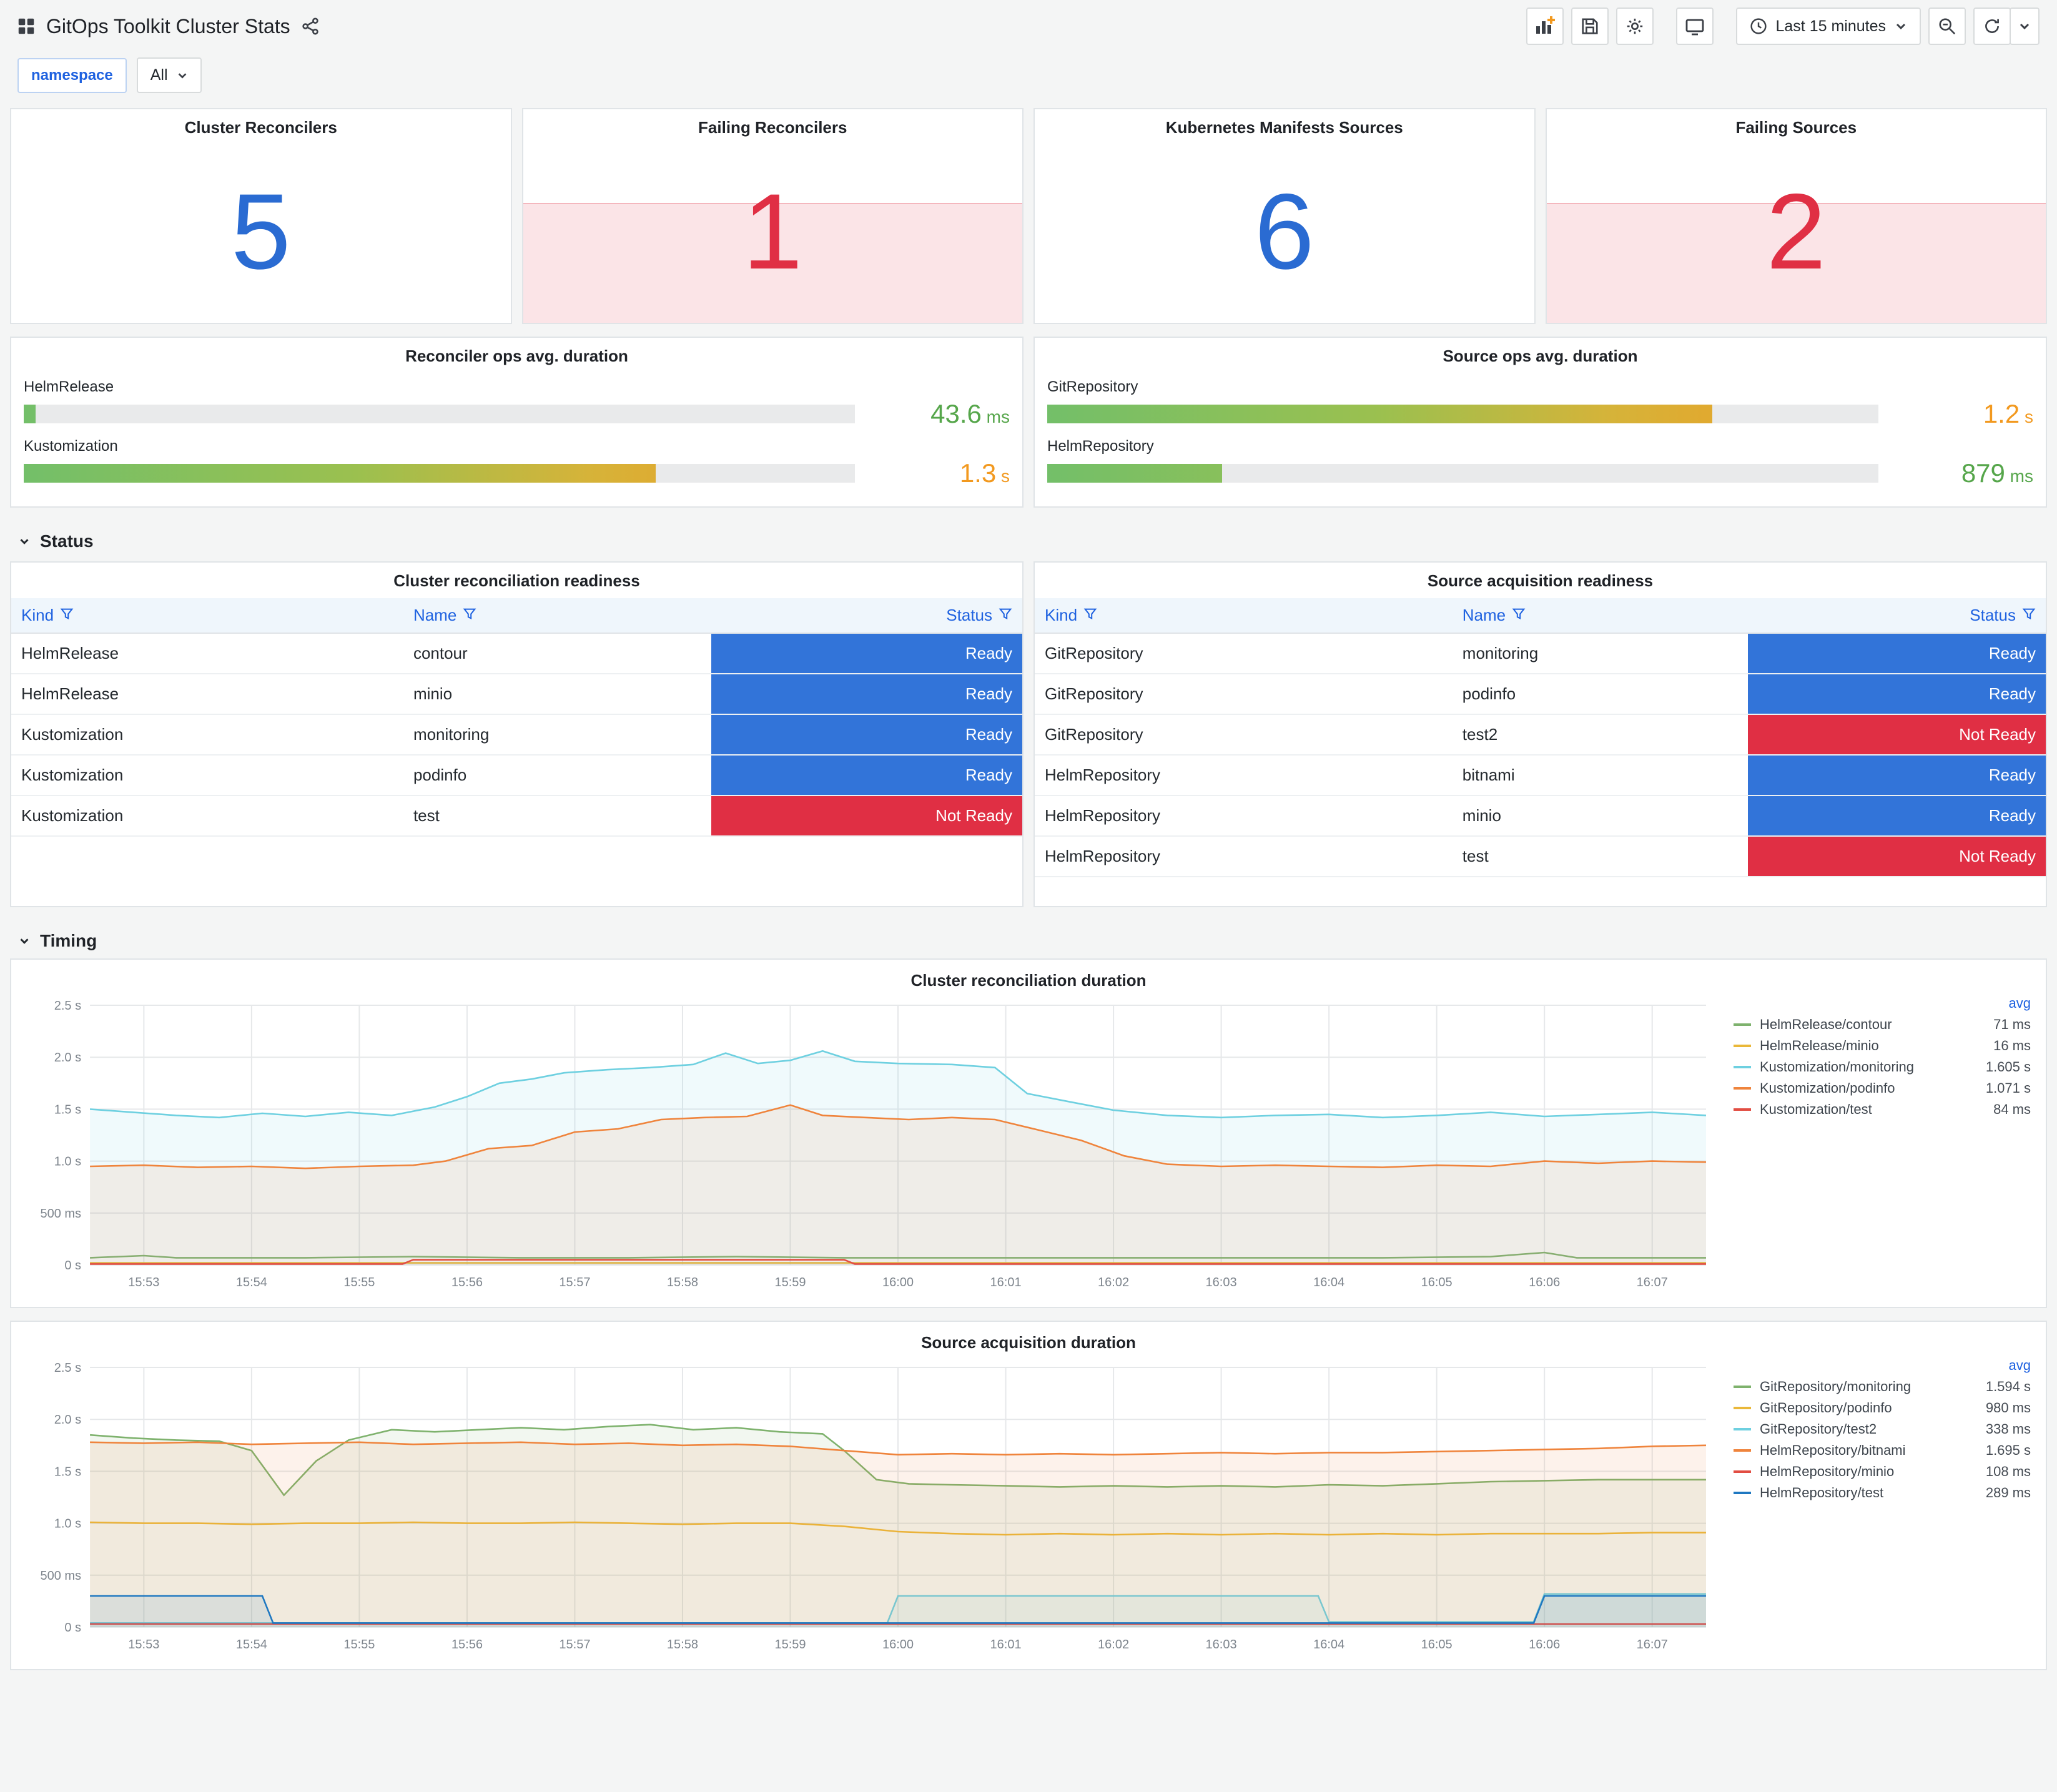  Describe the element at coordinates (1869, 1493) in the screenshot. I see `series-name: HelmRepository/test` at that location.